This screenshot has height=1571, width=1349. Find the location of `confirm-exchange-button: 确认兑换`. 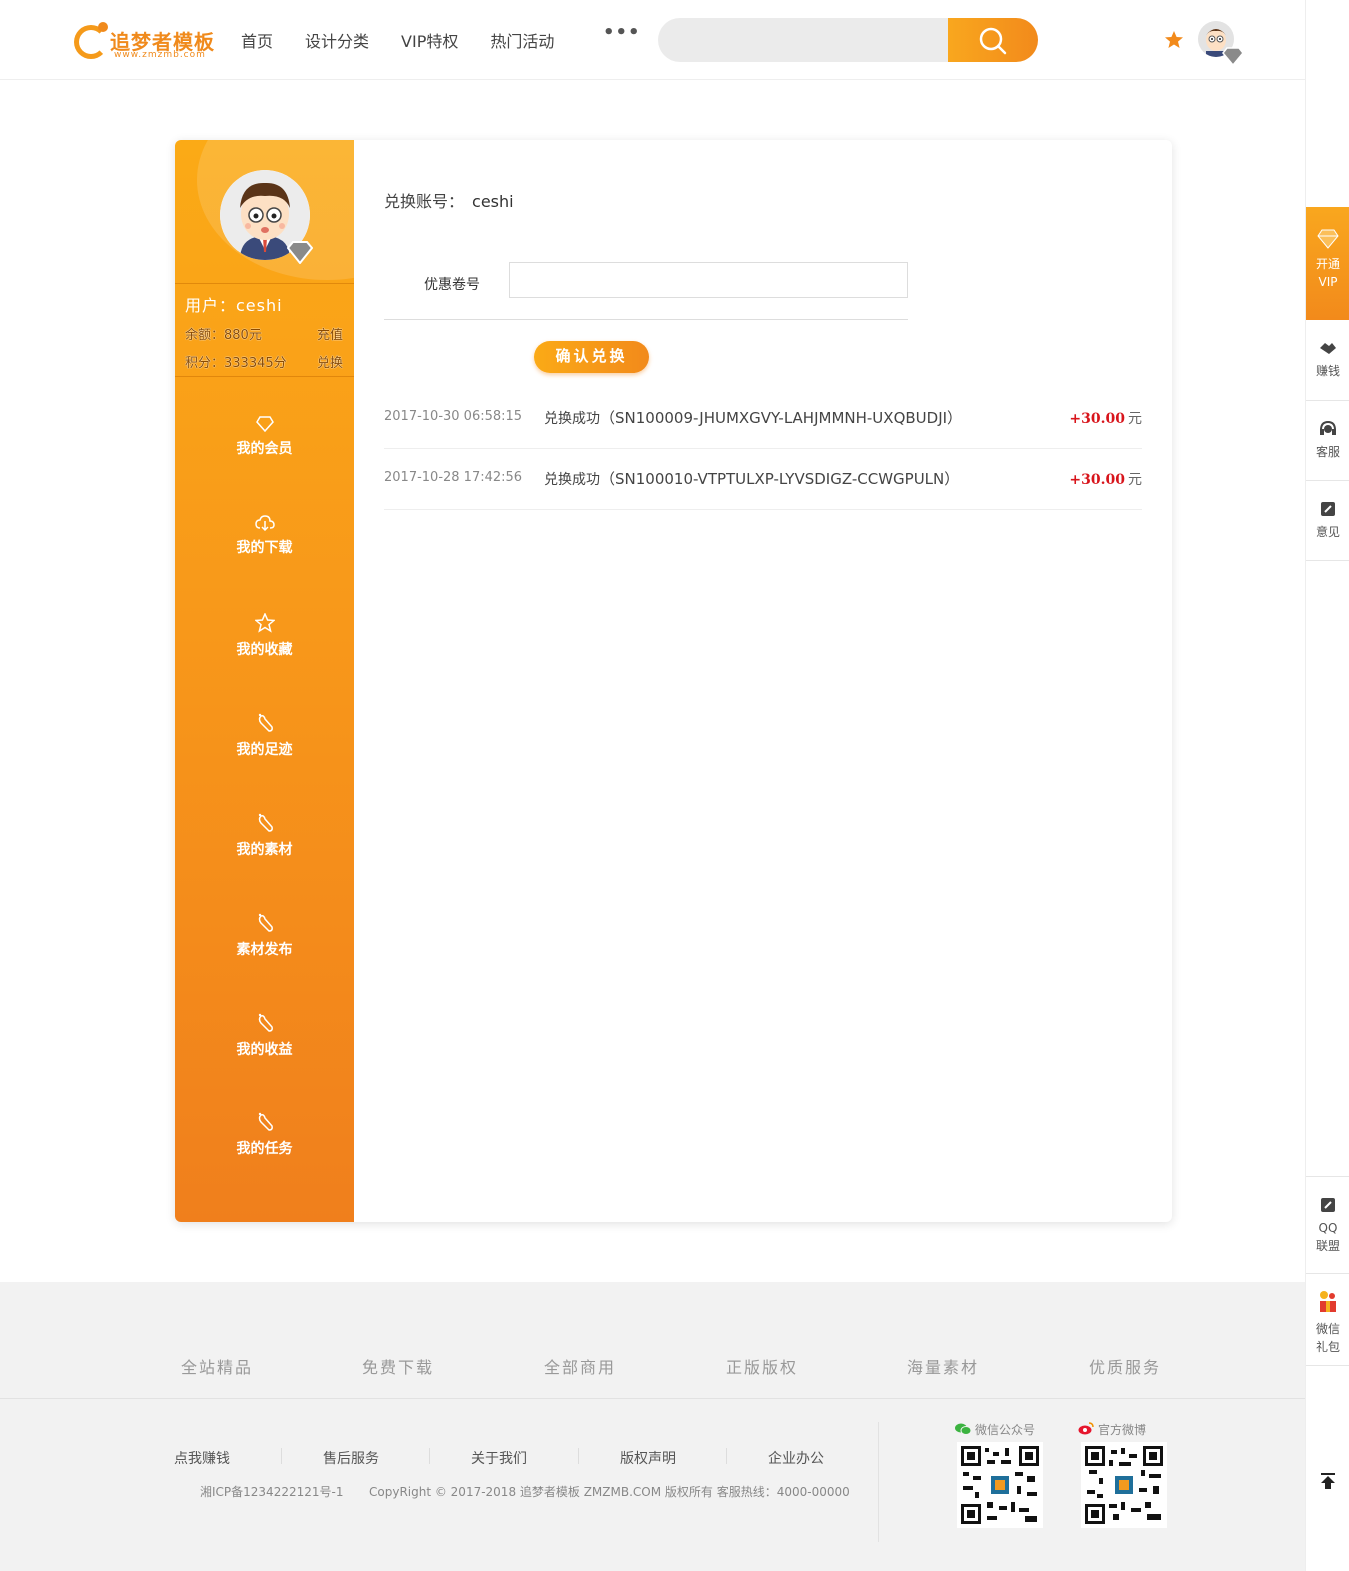

confirm-exchange-button: 确认兑换 is located at coordinates (591, 357).